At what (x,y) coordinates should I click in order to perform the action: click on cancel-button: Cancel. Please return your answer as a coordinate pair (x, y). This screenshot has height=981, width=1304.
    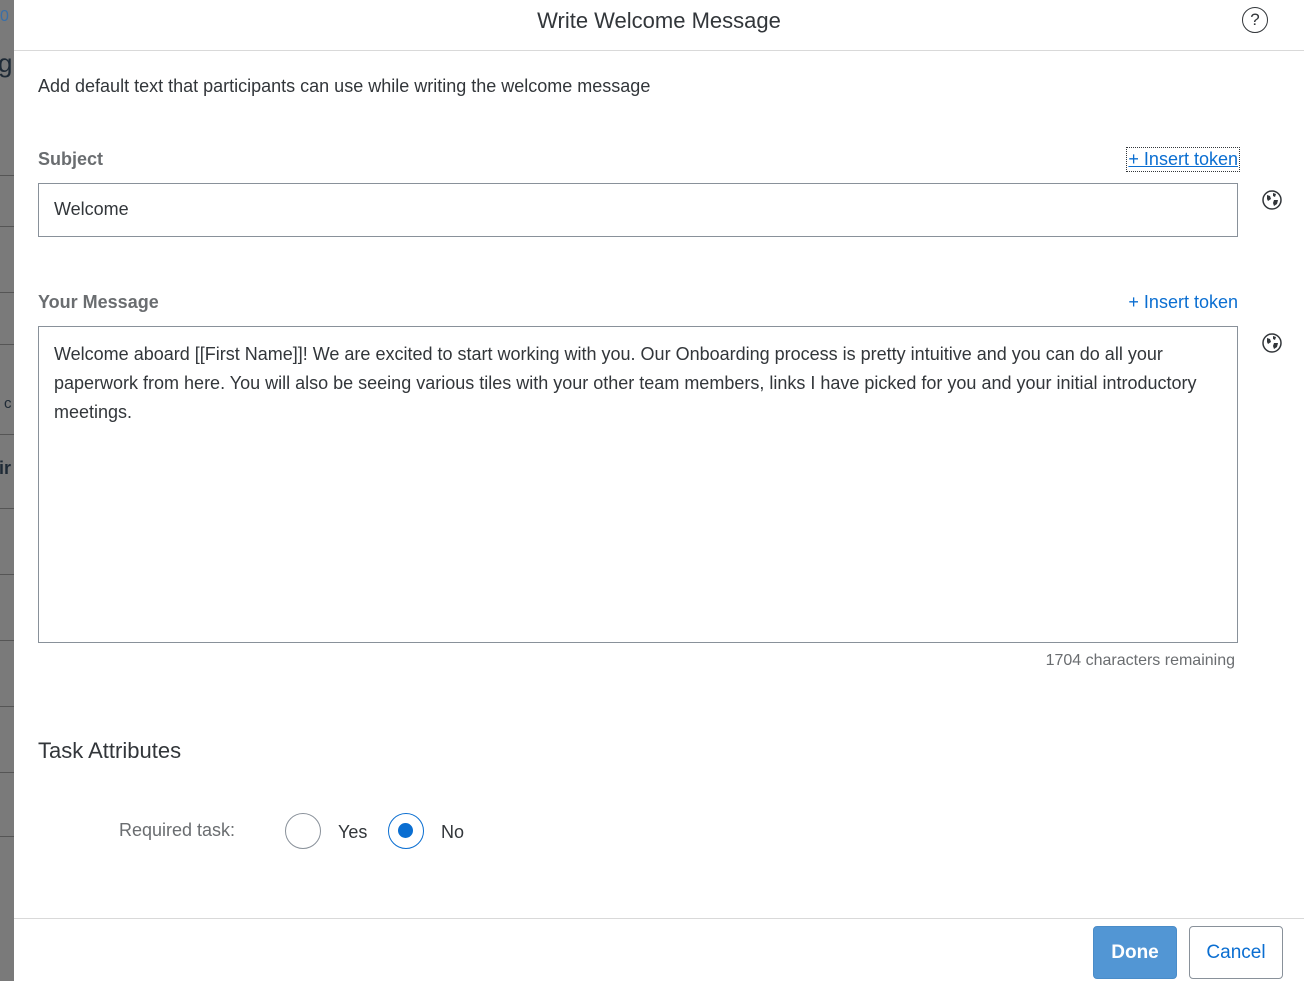
    Looking at the image, I should click on (1236, 952).